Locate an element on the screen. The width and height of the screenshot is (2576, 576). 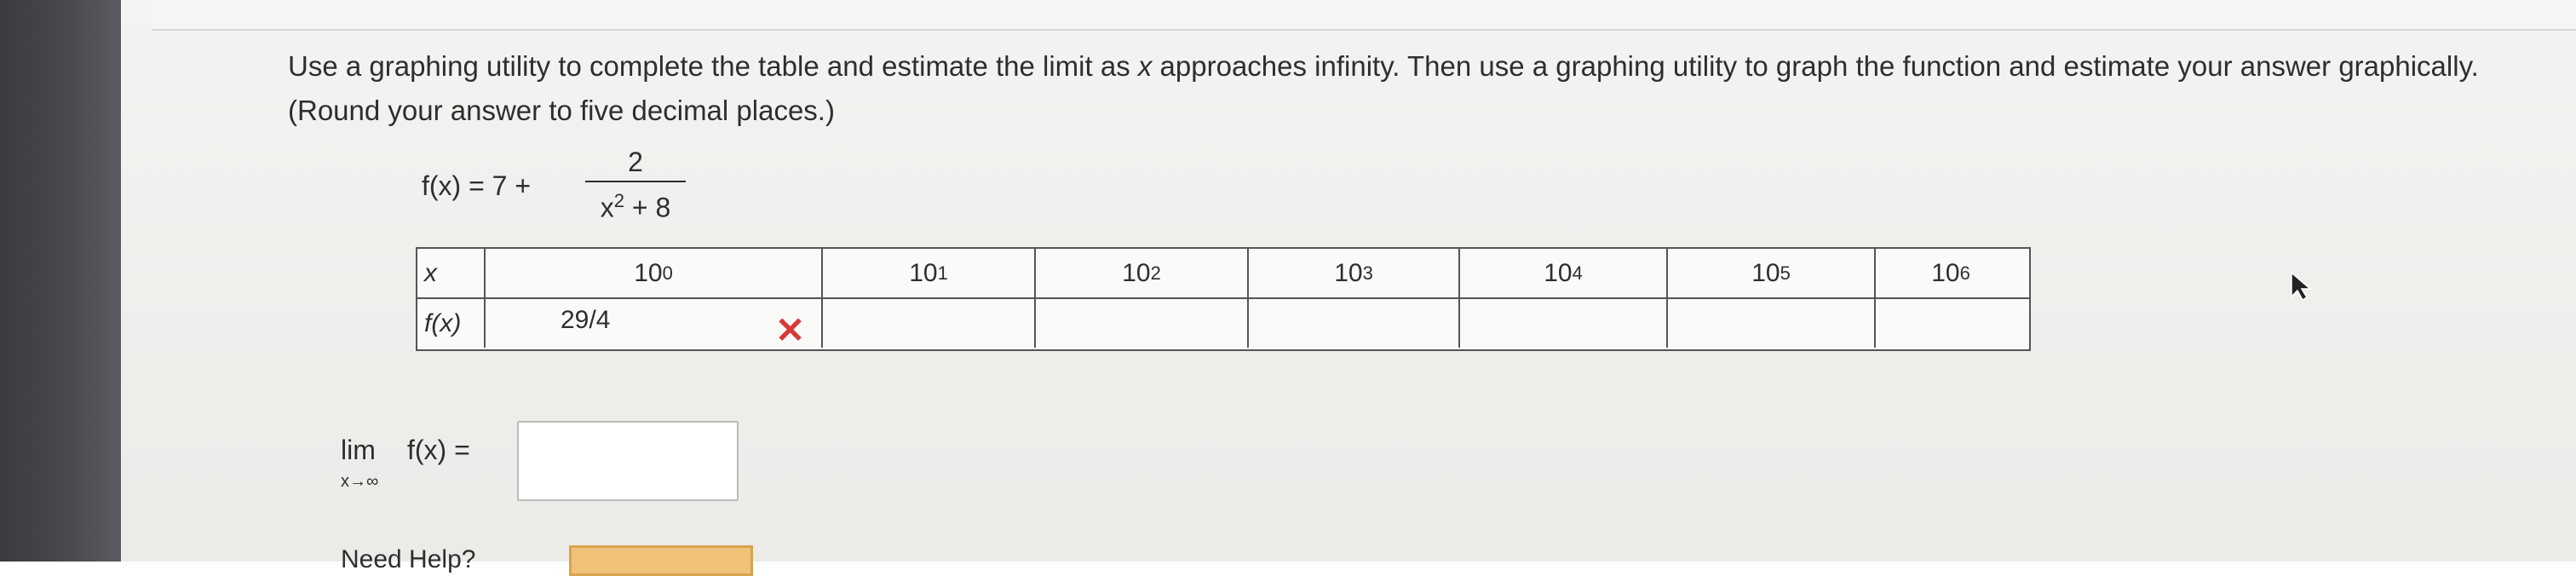
fx-header: f(x) is located at coordinates (452, 323).